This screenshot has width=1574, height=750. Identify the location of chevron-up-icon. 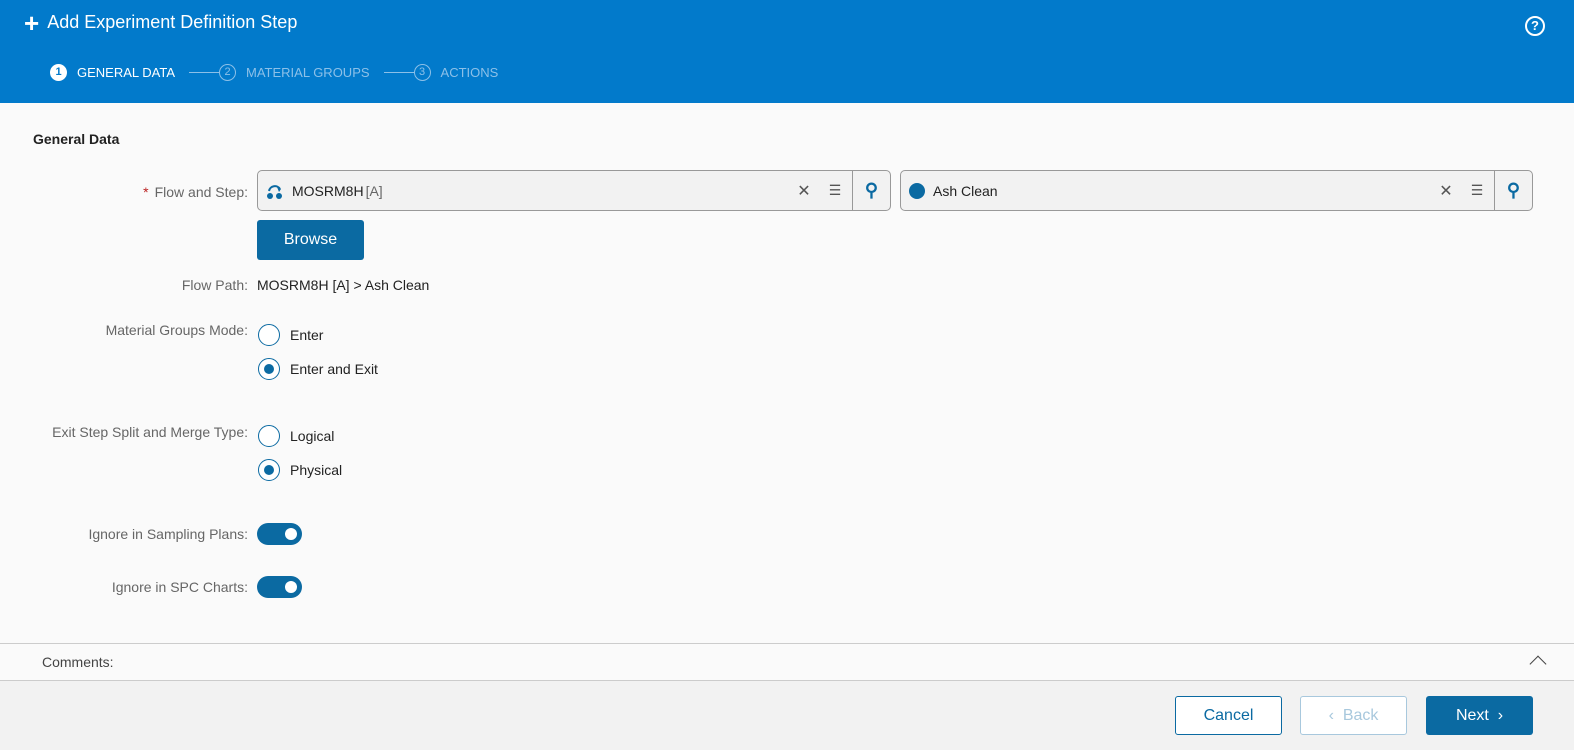
(1538, 664).